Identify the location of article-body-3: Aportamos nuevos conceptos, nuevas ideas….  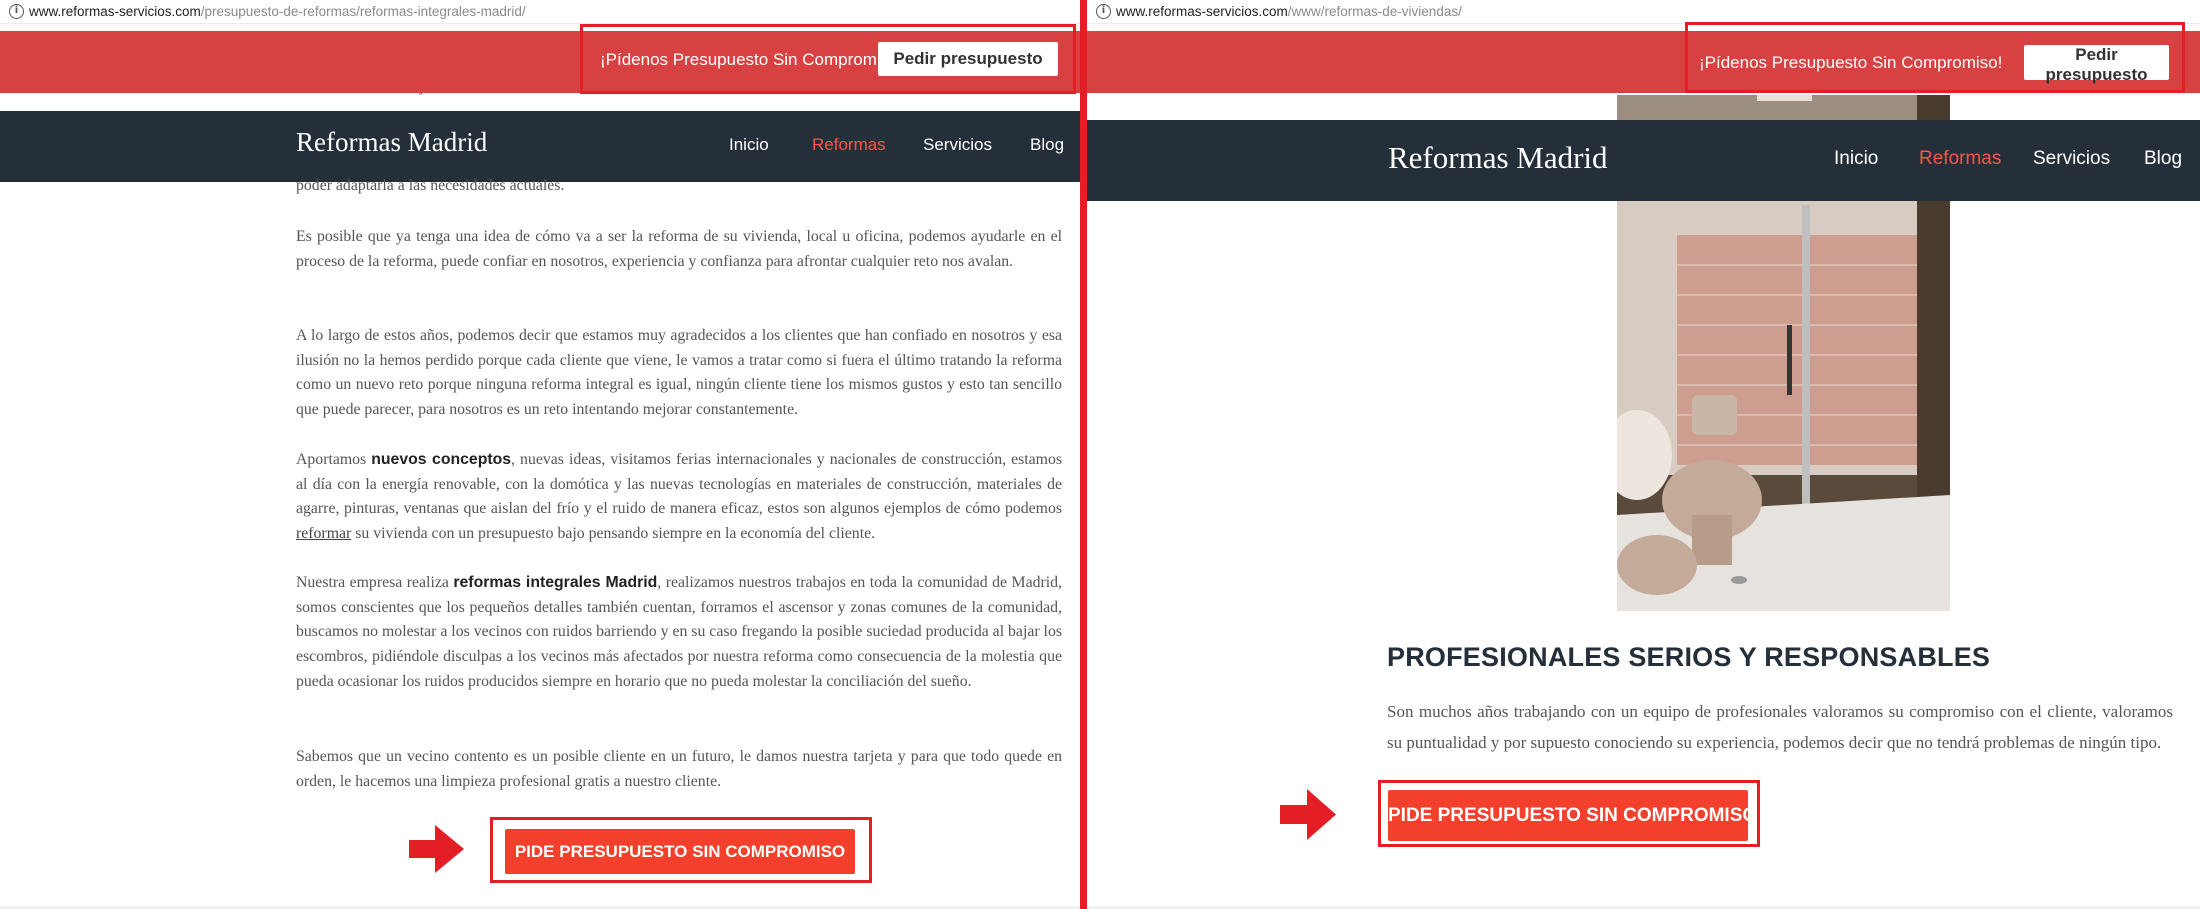
(679, 497).